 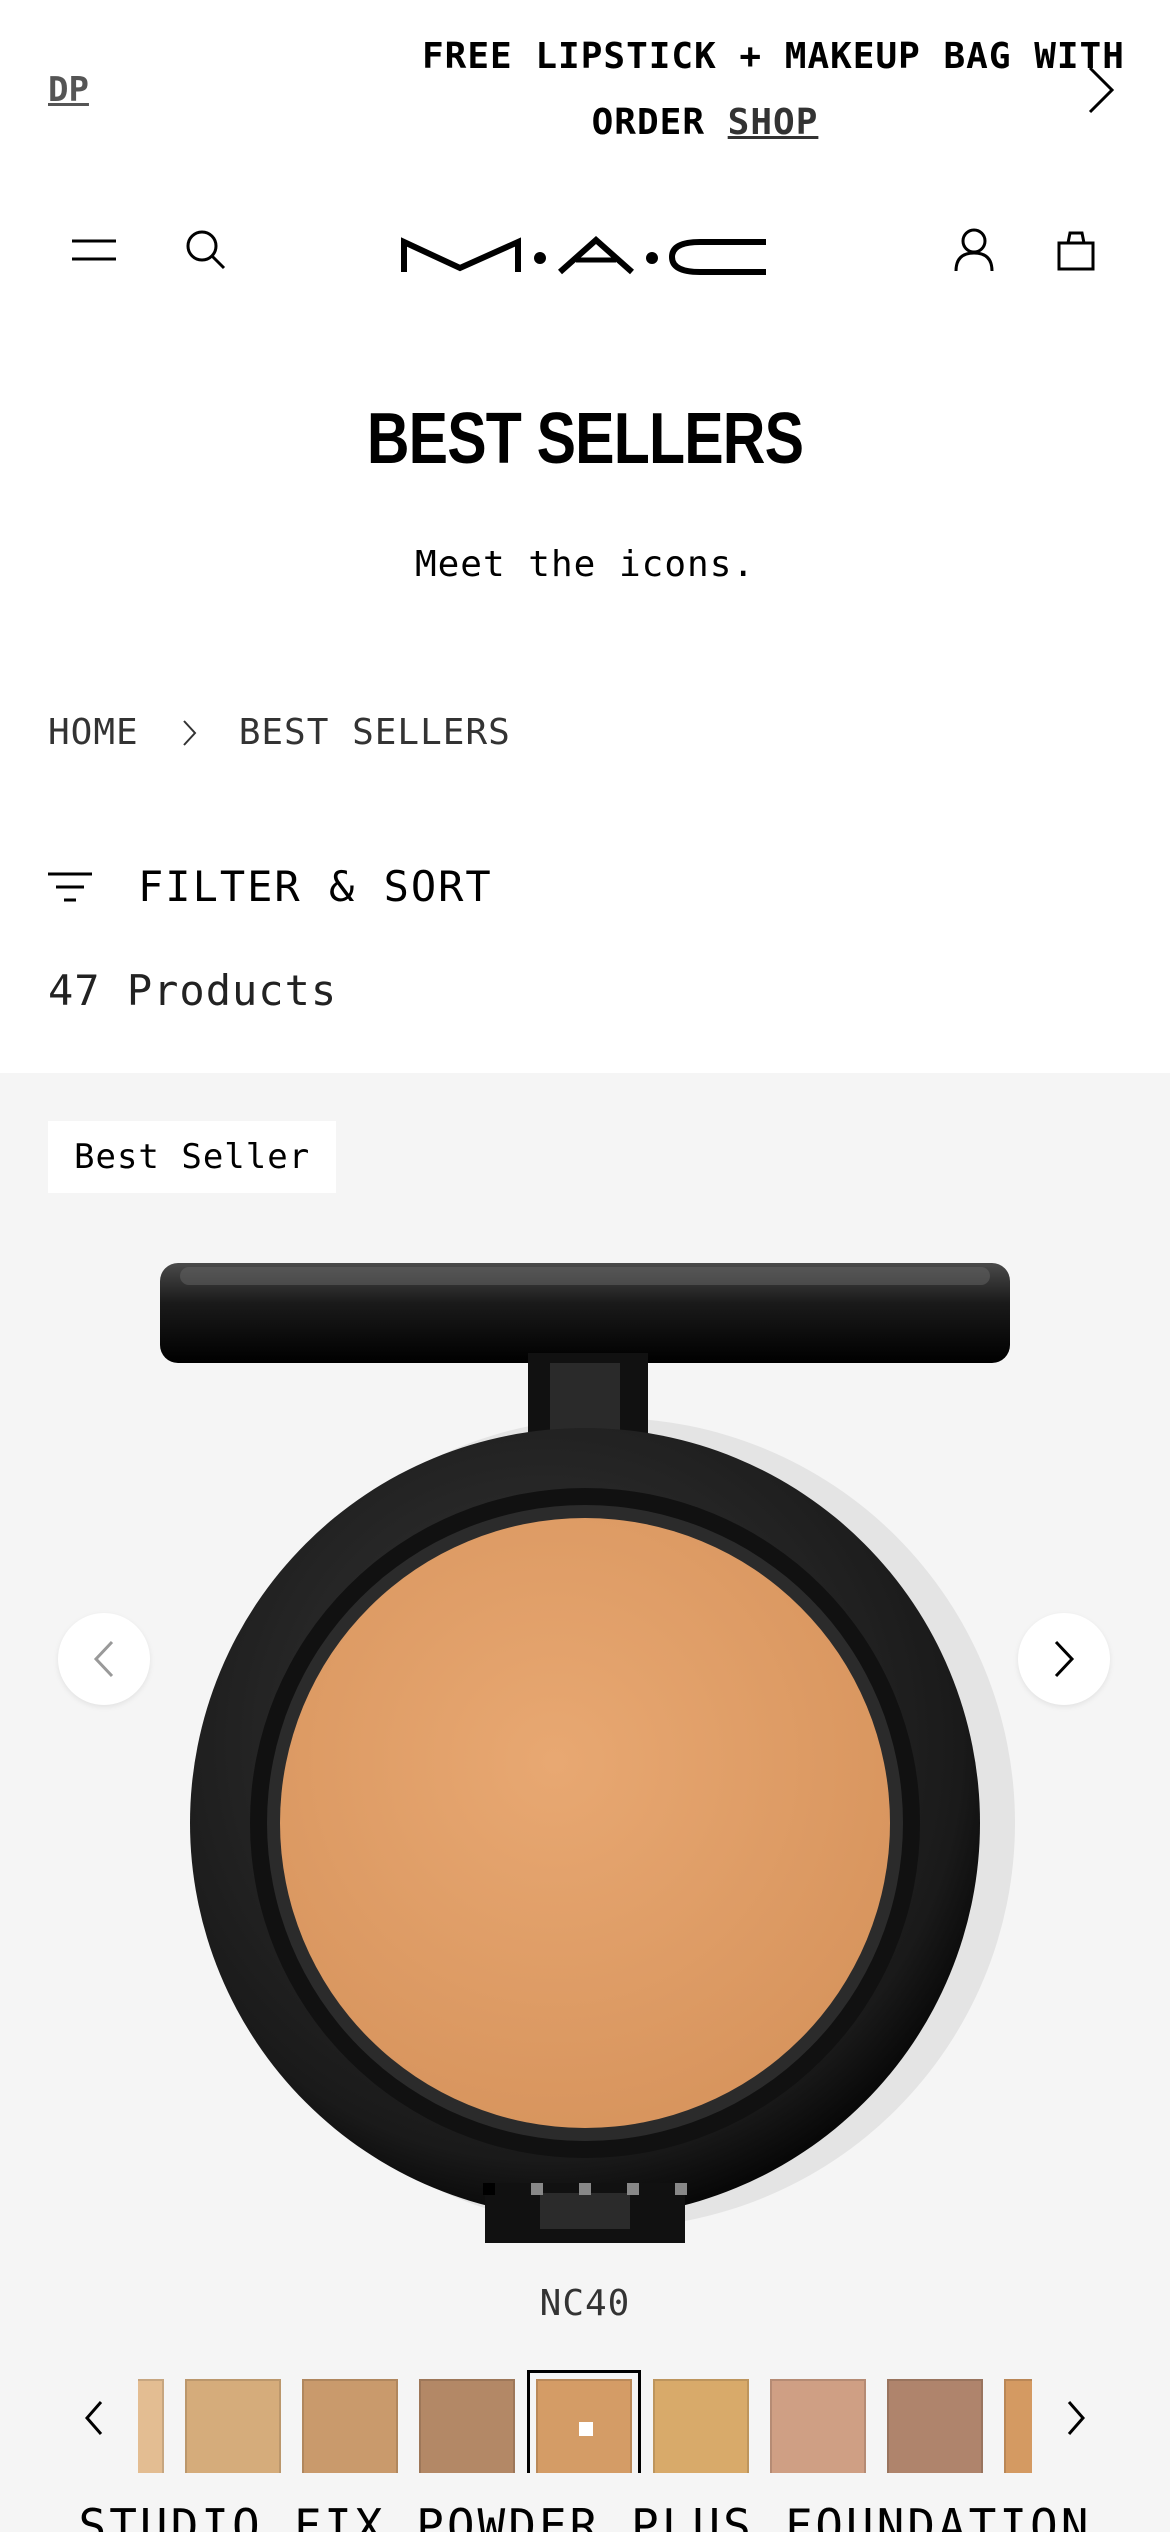 What do you see at coordinates (374, 732) in the screenshot?
I see `breadcrumb-current: BEST SELLERS` at bounding box center [374, 732].